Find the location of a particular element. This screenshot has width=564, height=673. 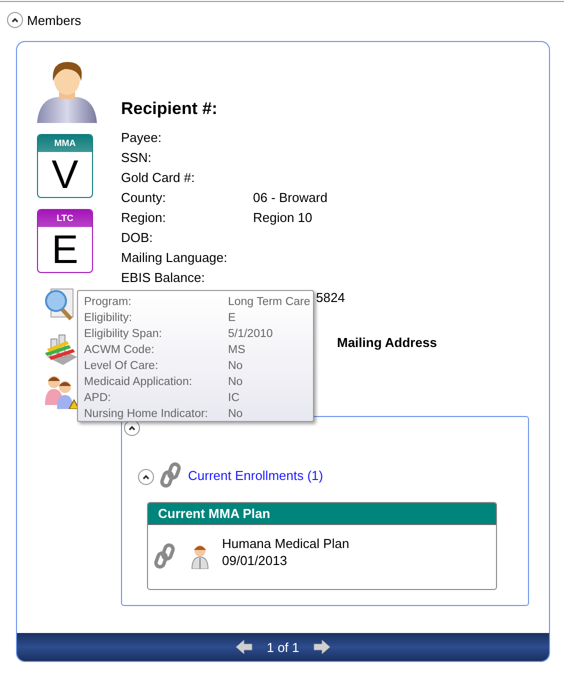

tooltip-label: ACWM Code: is located at coordinates (120, 350).